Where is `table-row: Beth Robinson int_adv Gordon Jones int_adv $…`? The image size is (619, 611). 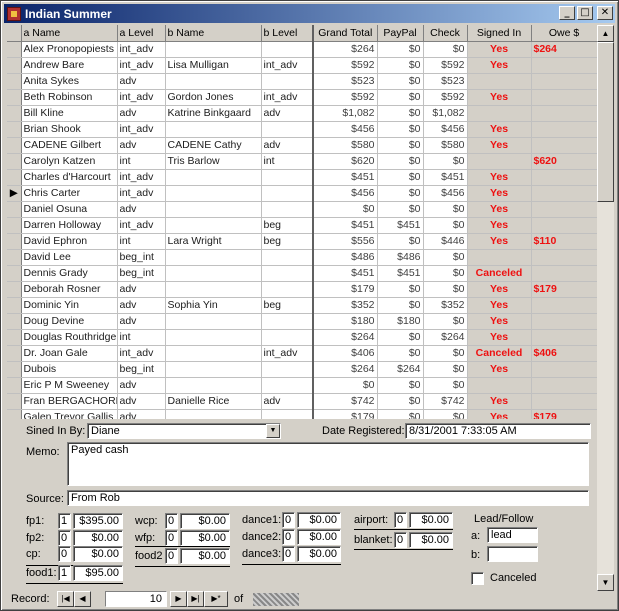 table-row: Beth Robinson int_adv Gordon Jones int_adv $… is located at coordinates (302, 97).